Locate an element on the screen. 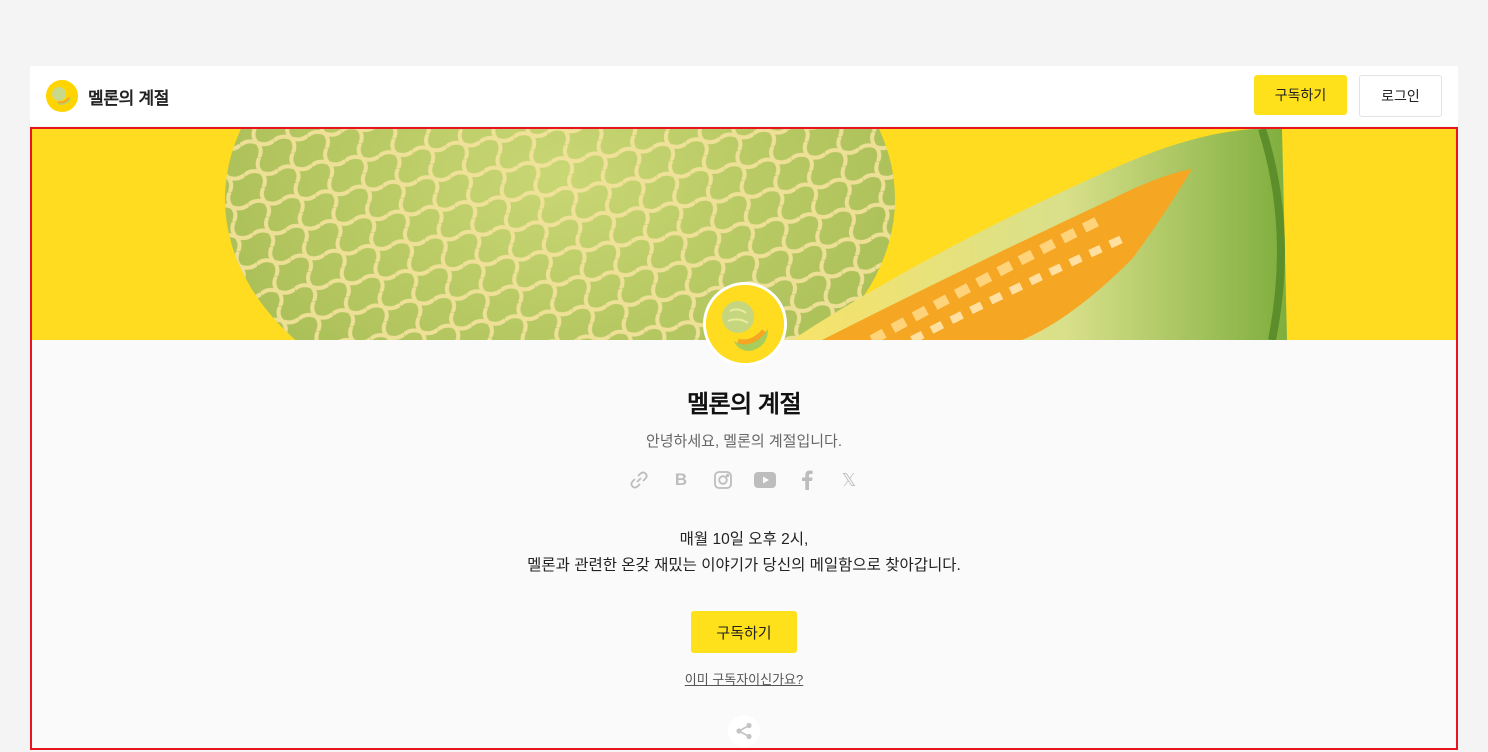 Image resolution: width=1488 pixels, height=752 pixels. link-icon is located at coordinates (639, 480).